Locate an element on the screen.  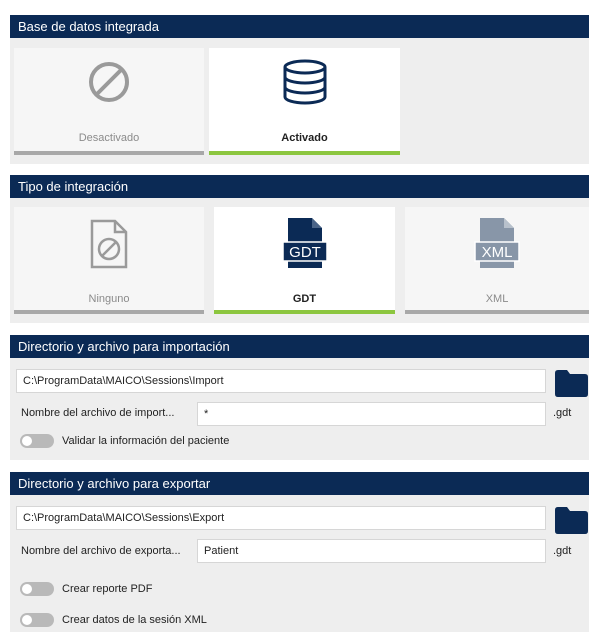
database-option-disabled: Desactivado is located at coordinates (109, 101).